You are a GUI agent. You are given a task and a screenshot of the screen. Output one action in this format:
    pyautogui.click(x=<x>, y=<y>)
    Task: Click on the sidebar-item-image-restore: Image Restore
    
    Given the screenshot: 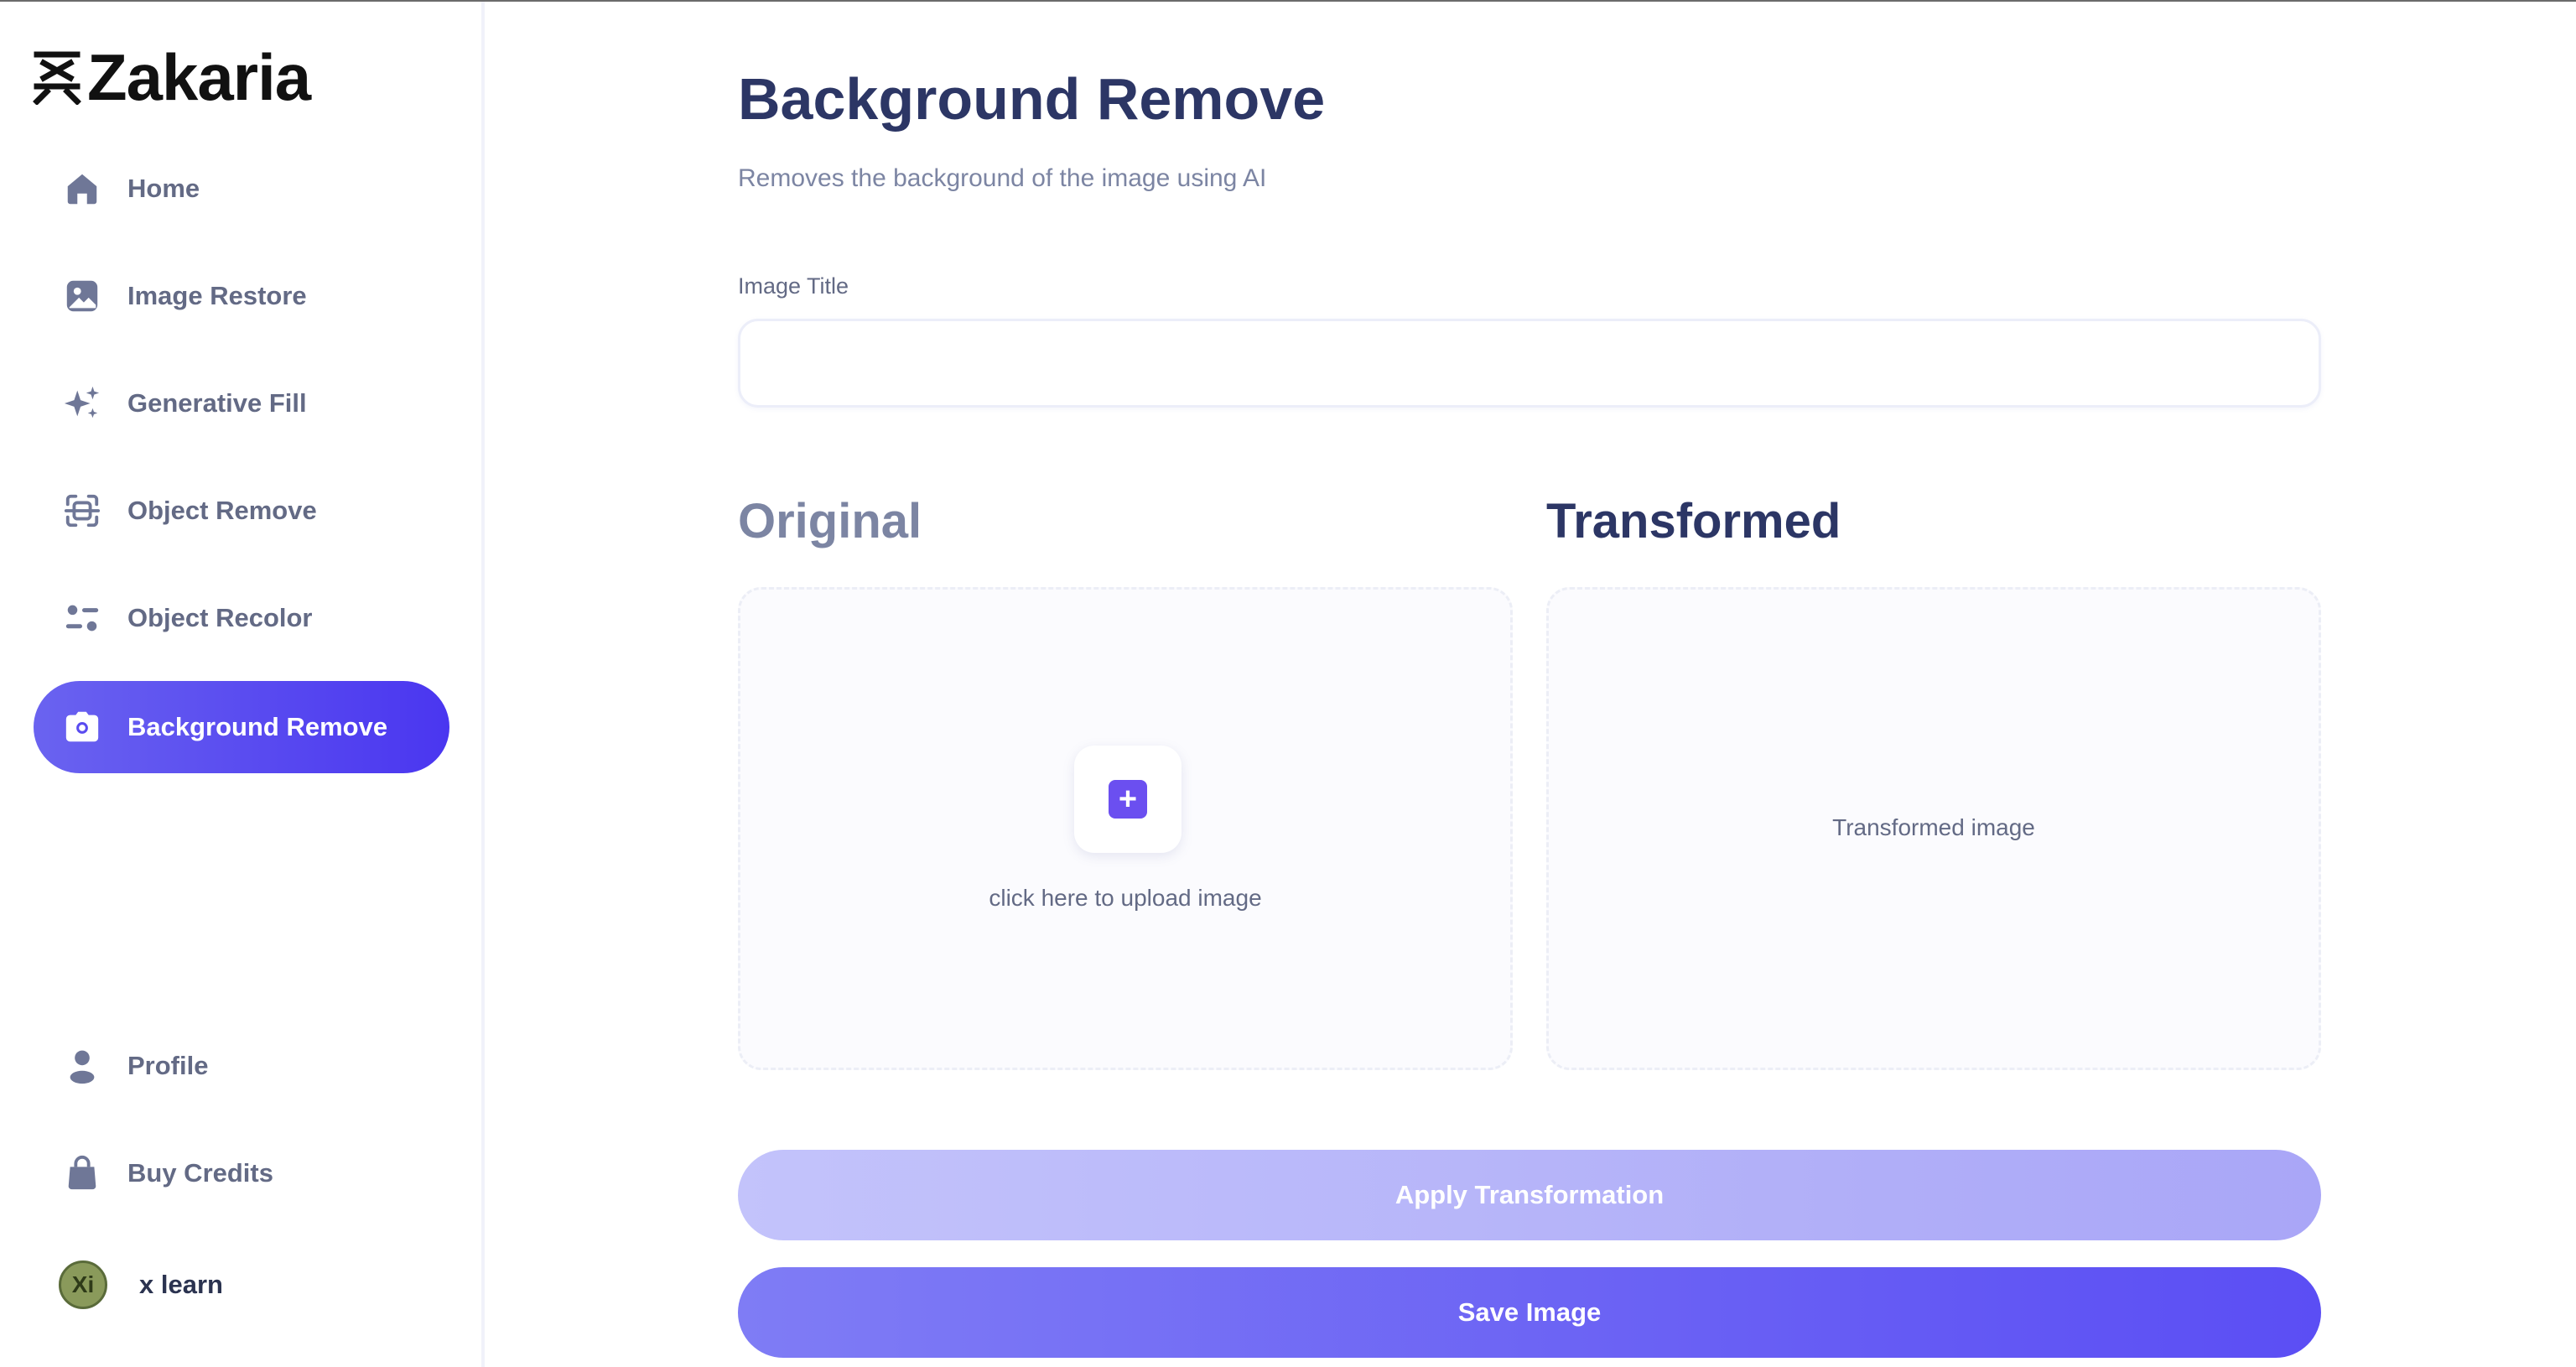 What is the action you would take?
    pyautogui.click(x=241, y=296)
    